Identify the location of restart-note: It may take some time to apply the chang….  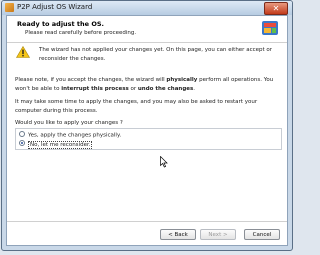
(136, 106).